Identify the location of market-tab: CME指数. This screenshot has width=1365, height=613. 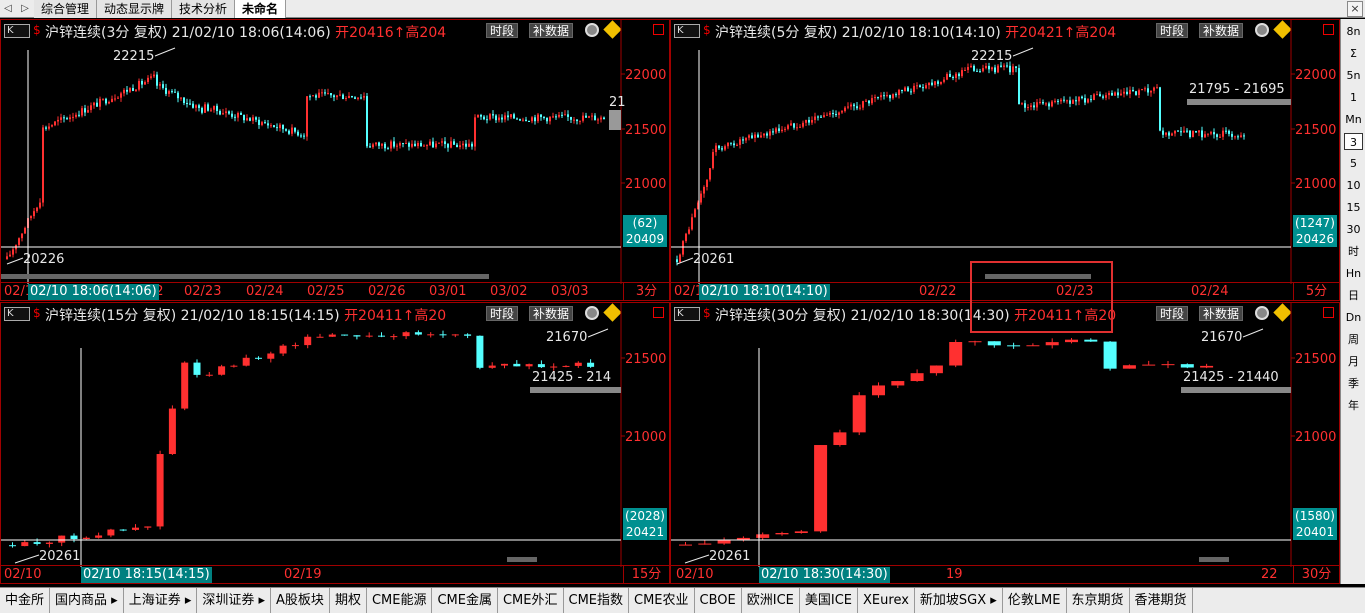
(597, 600).